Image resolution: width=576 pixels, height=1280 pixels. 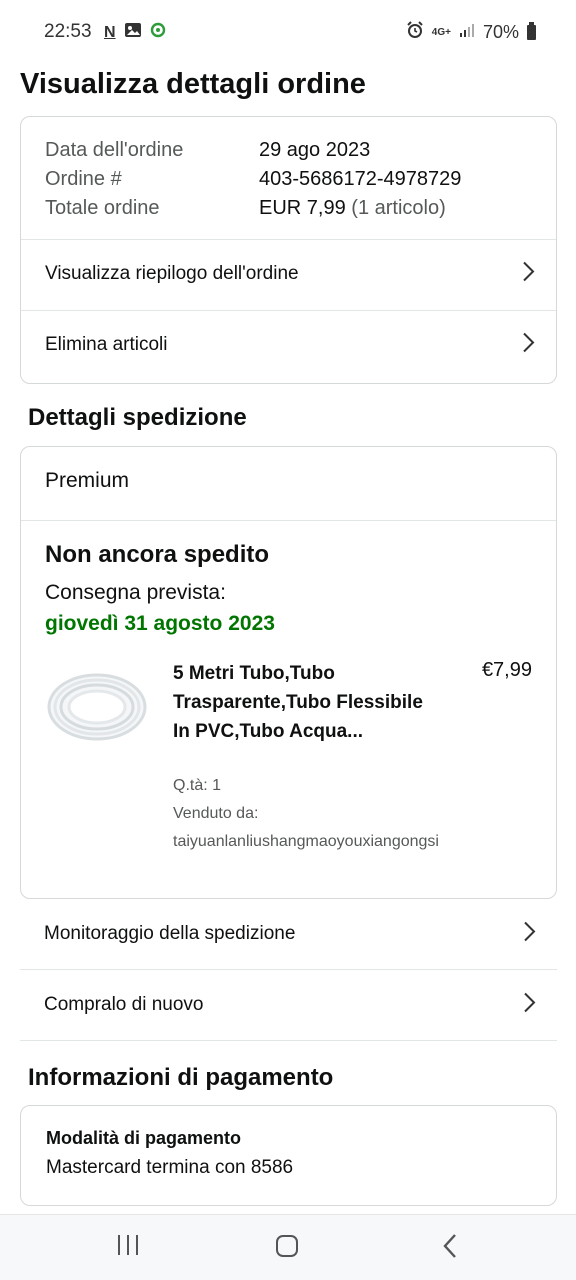 What do you see at coordinates (106, 344) in the screenshot?
I see `delete-items-label: Elimina articoli` at bounding box center [106, 344].